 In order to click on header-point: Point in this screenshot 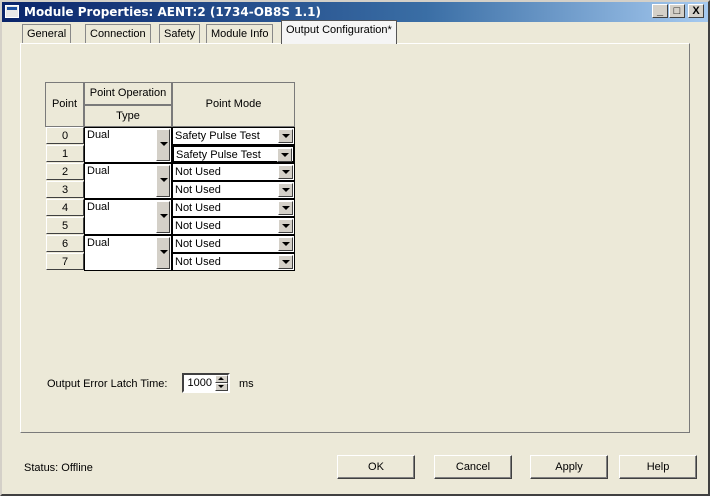, I will do `click(64, 104)`.